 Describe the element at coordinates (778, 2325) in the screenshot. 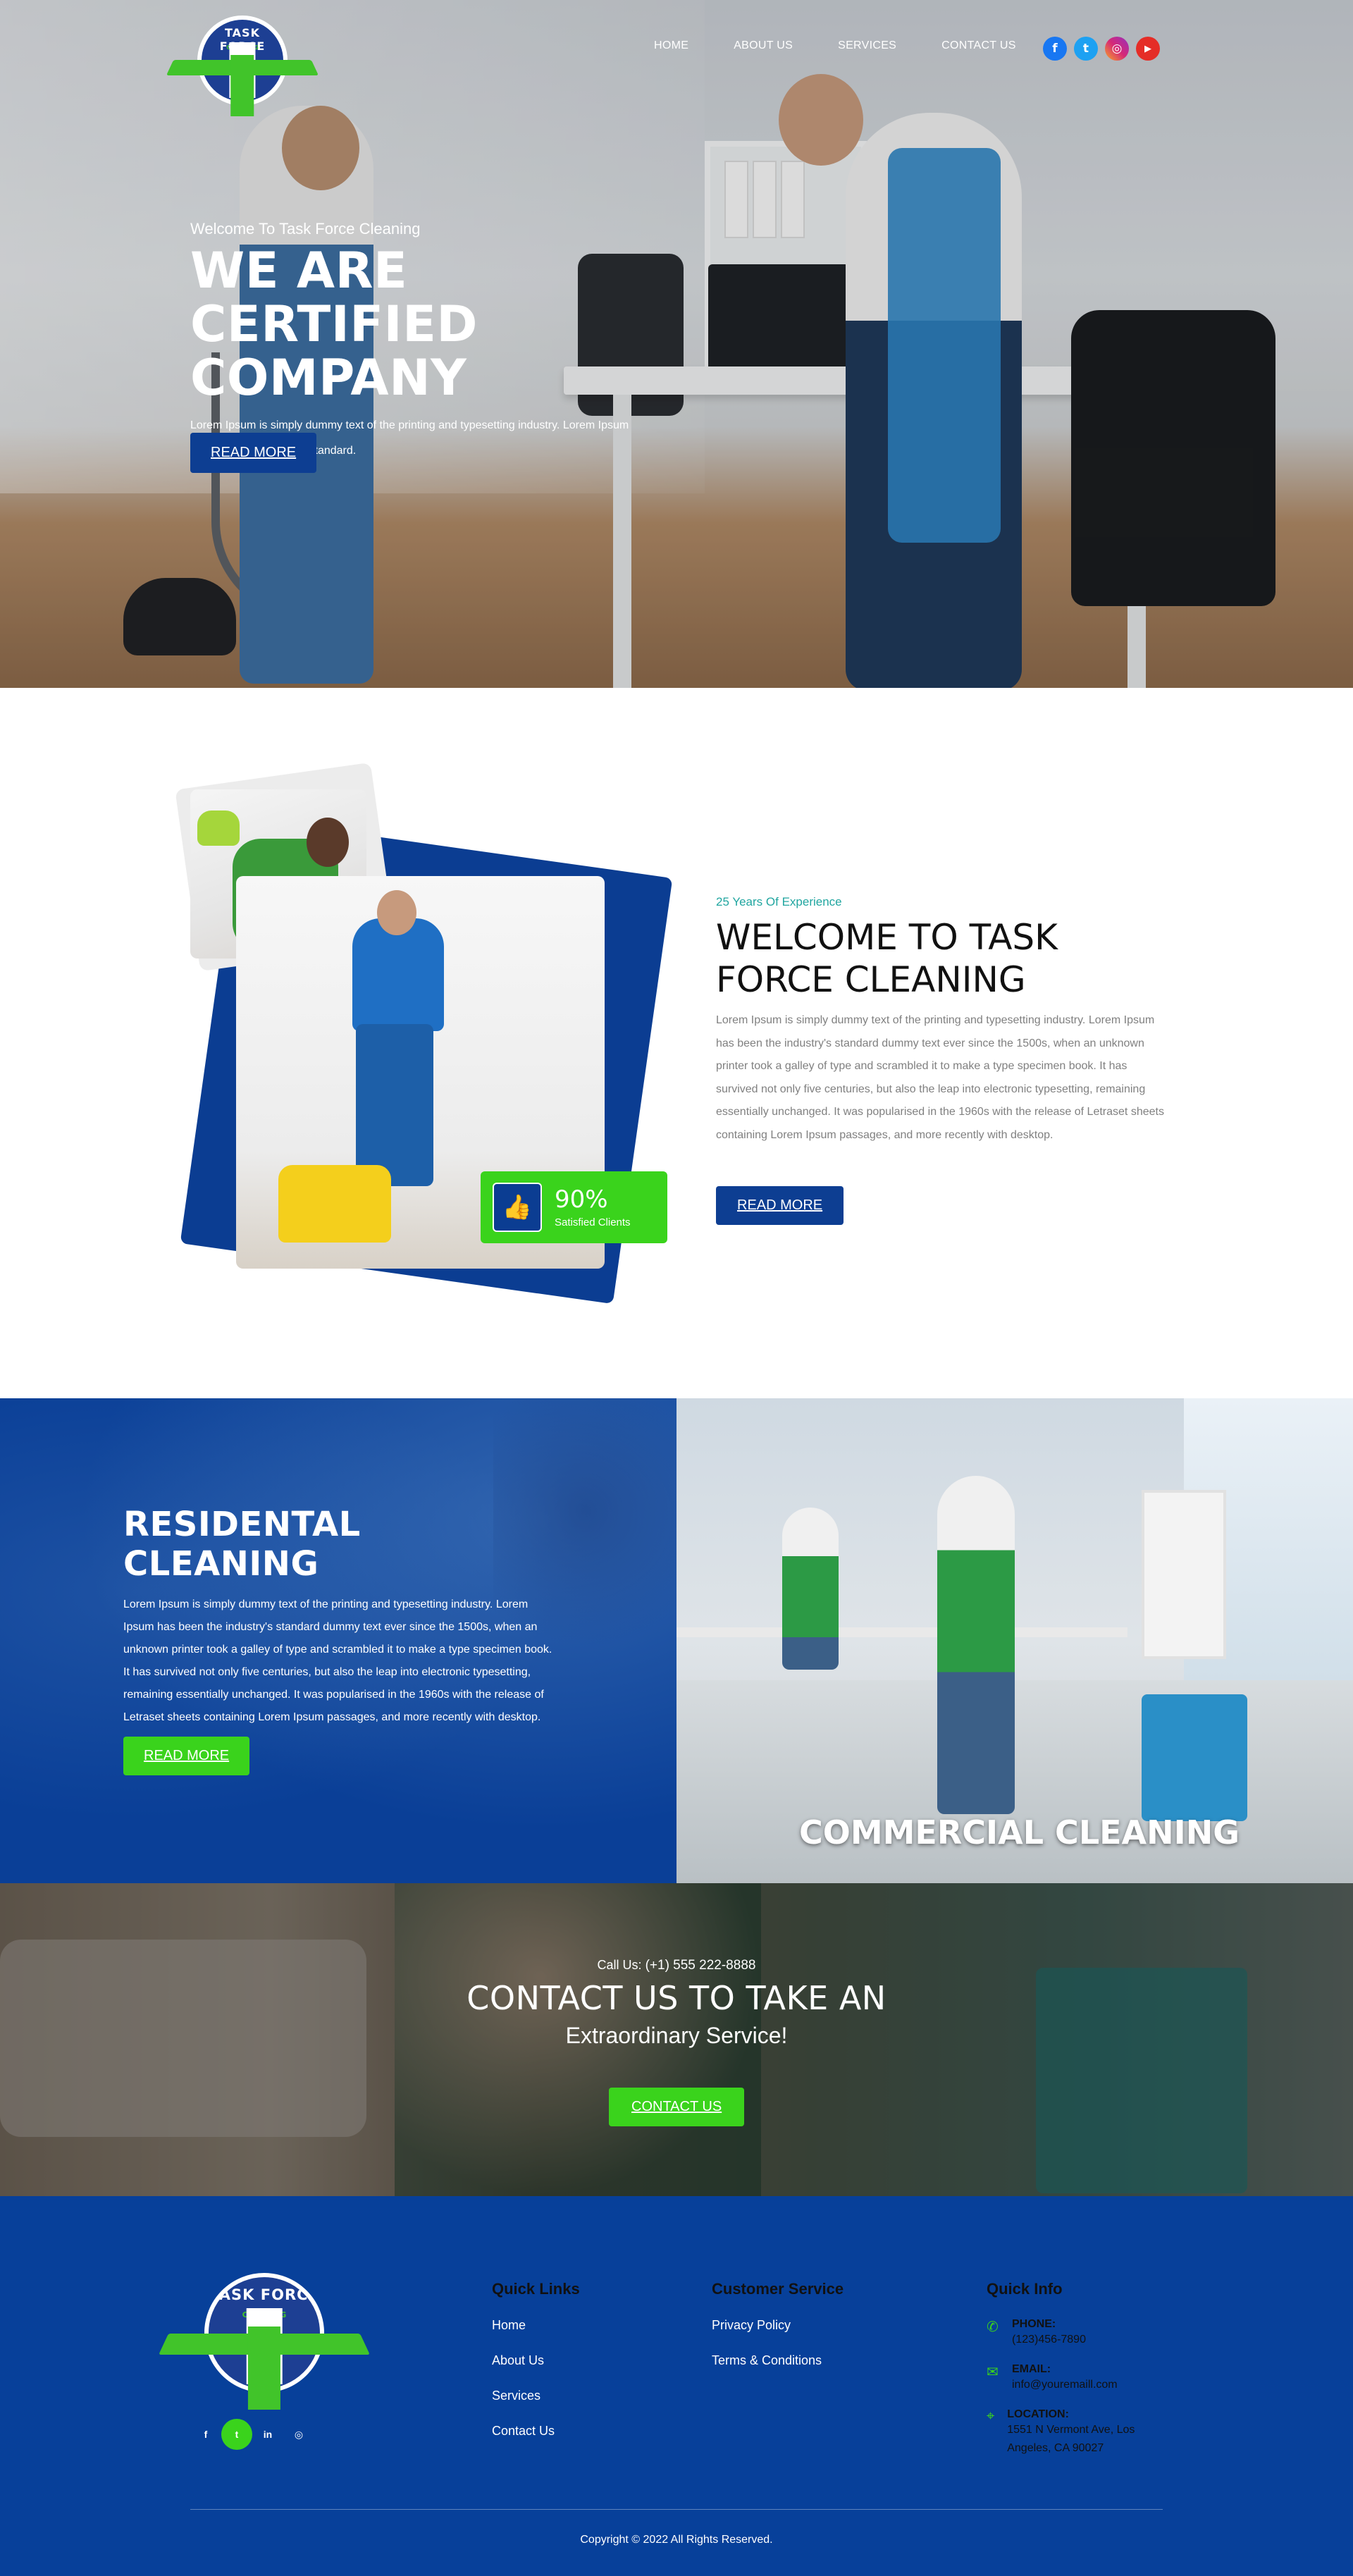

I see `footer-link-privacy-policy: Privacy Policy` at that location.